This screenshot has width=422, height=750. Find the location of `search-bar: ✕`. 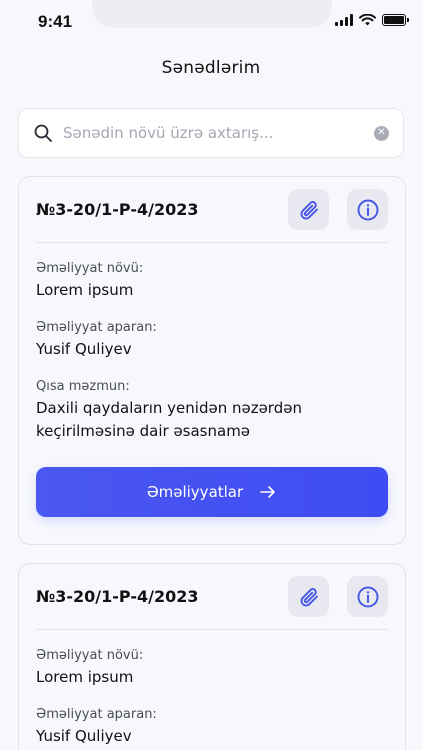

search-bar: ✕ is located at coordinates (211, 133).